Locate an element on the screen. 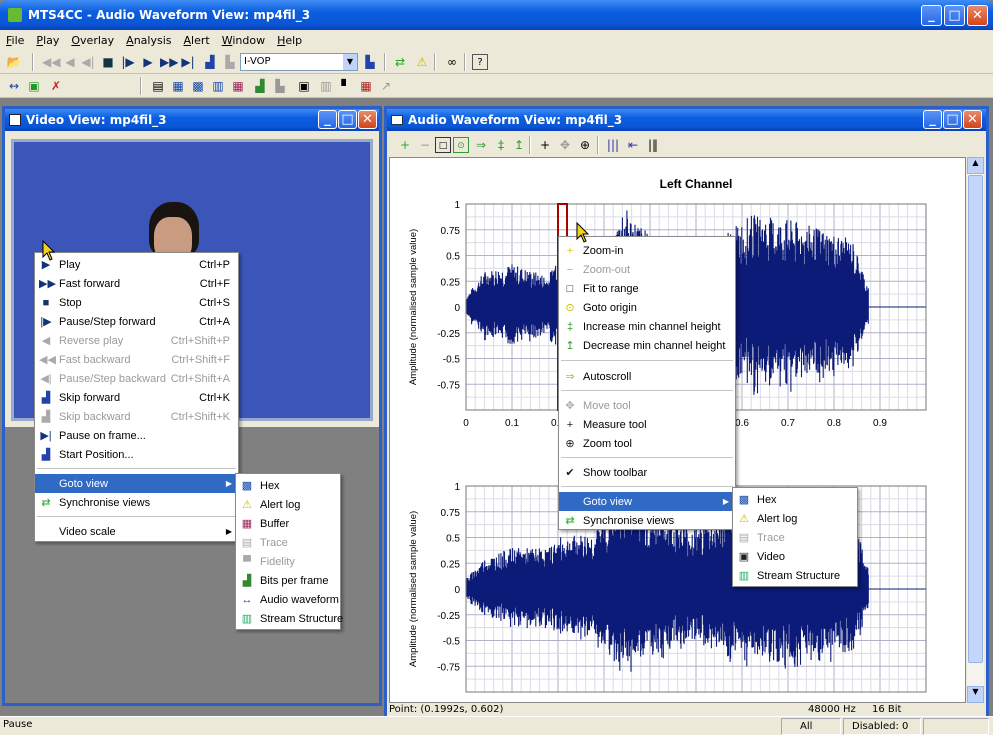  reverse-play-icon: ◀ is located at coordinates (70, 62).